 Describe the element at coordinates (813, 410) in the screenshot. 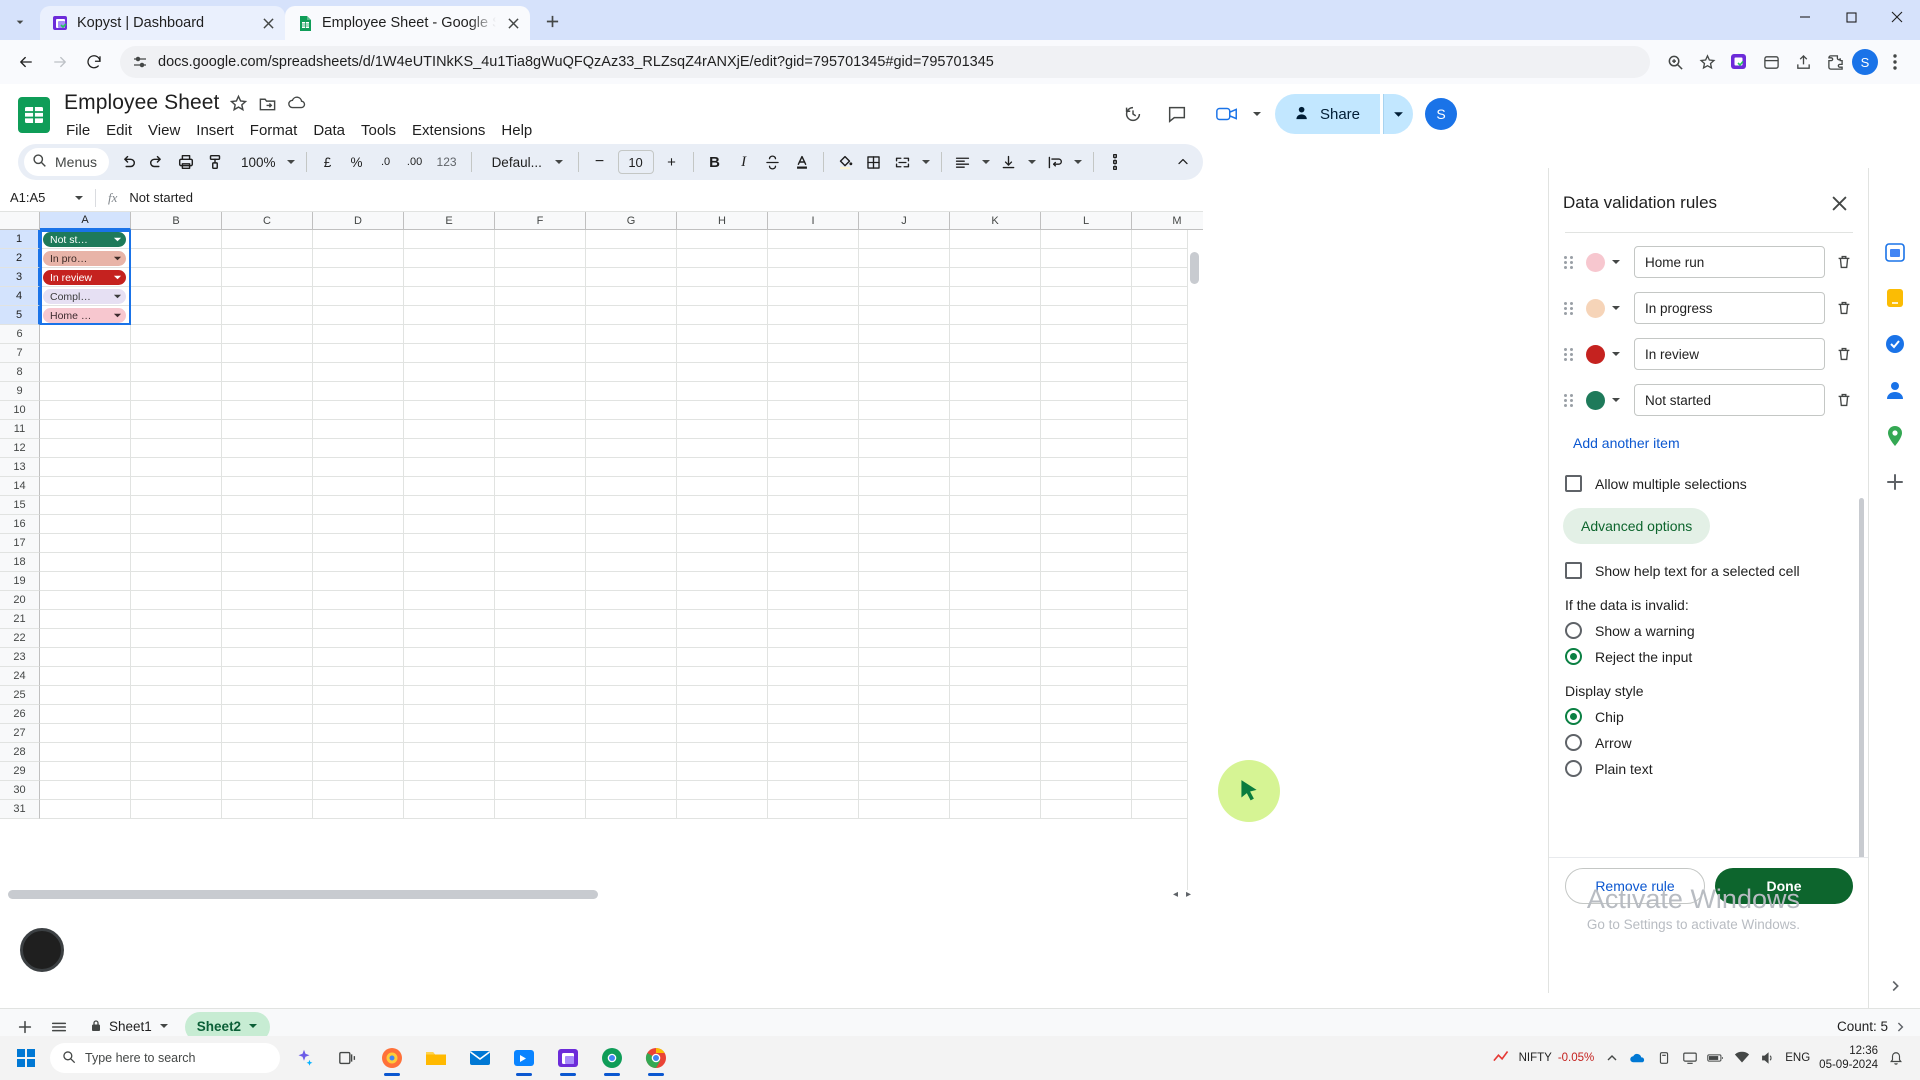

I see `cell-I10` at that location.